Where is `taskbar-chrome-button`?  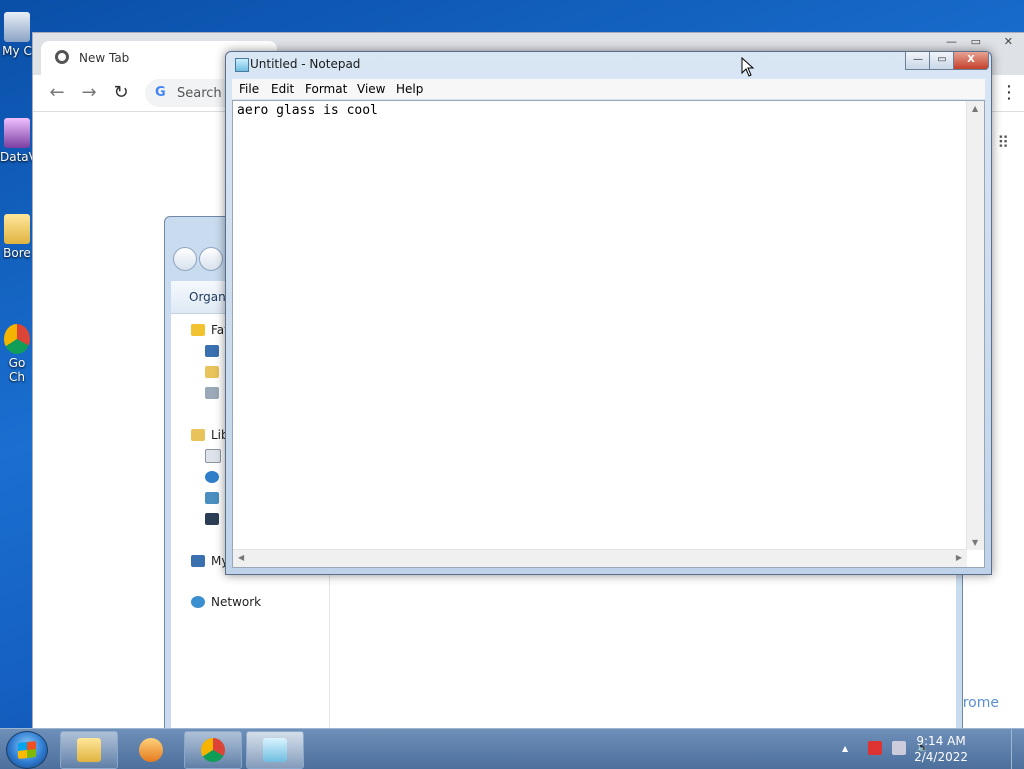
taskbar-chrome-button is located at coordinates (213, 750).